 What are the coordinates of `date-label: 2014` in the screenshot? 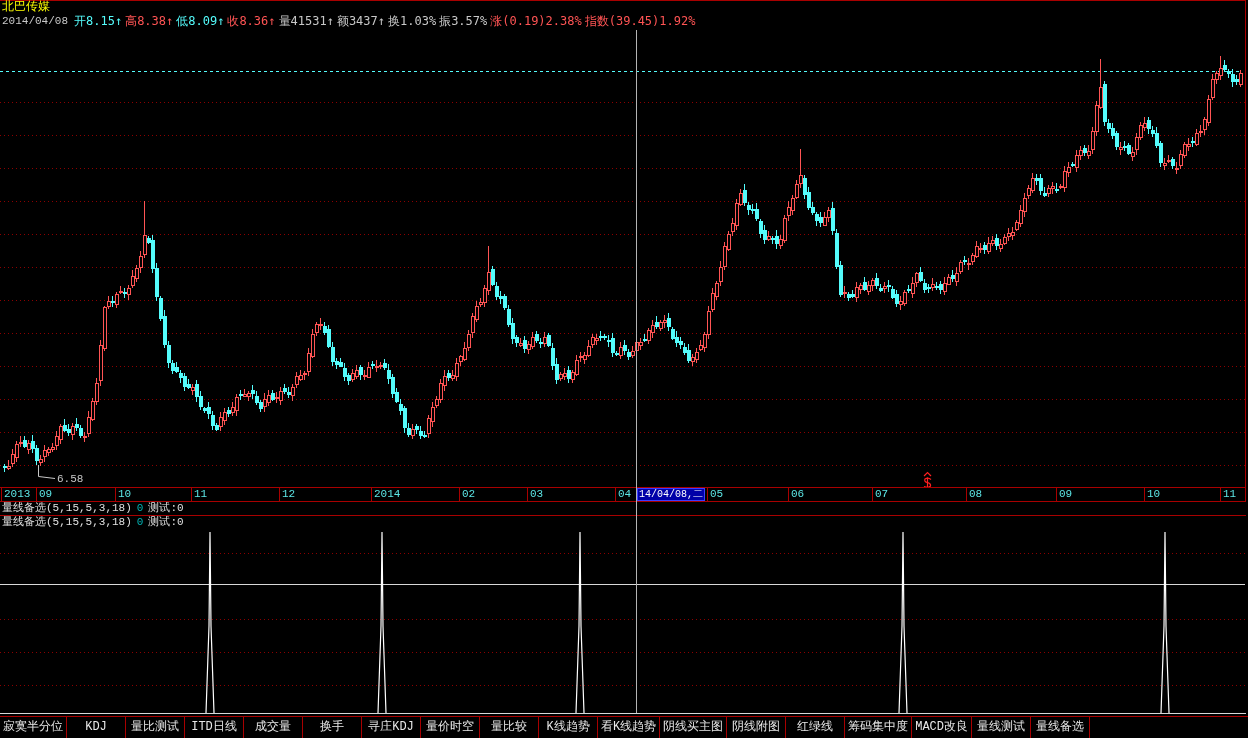 It's located at (387, 494).